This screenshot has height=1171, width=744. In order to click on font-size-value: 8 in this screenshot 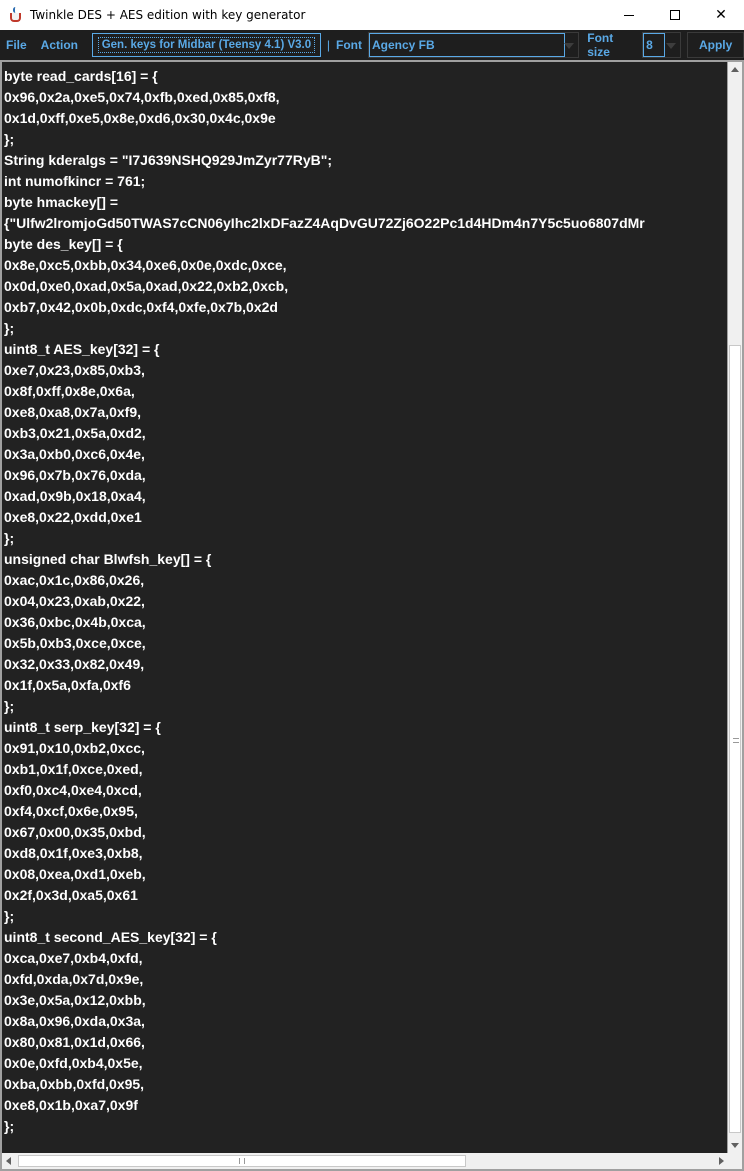, I will do `click(654, 45)`.